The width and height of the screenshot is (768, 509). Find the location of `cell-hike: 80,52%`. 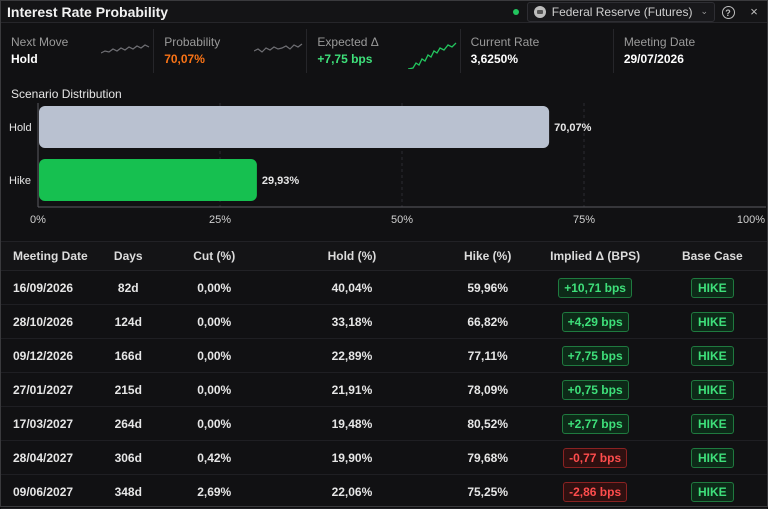

cell-hike: 80,52% is located at coordinates (488, 423).